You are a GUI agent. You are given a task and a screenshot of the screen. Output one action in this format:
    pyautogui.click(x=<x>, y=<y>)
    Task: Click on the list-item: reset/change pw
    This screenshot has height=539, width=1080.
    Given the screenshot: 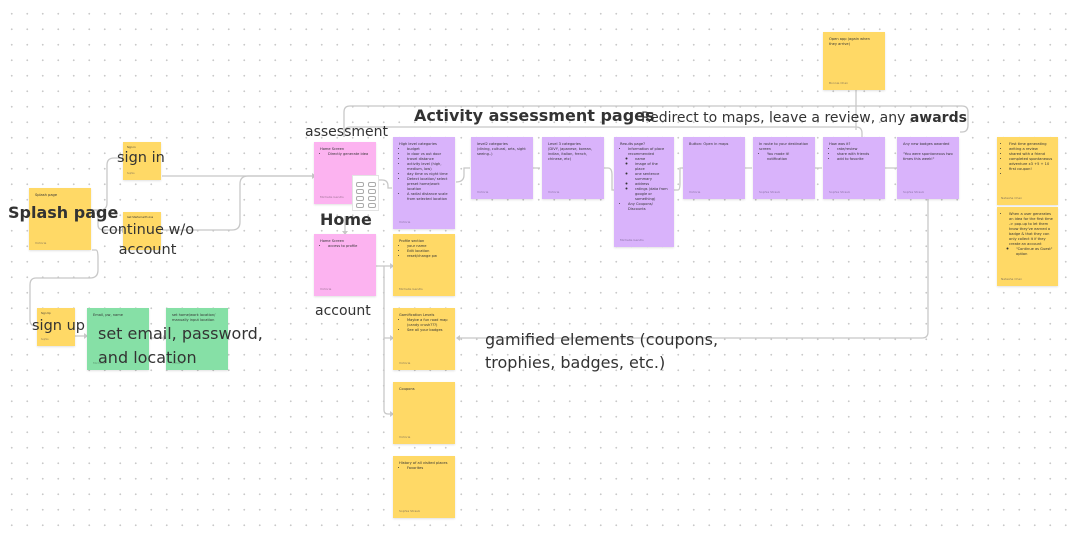 What is the action you would take?
    pyautogui.click(x=428, y=256)
    